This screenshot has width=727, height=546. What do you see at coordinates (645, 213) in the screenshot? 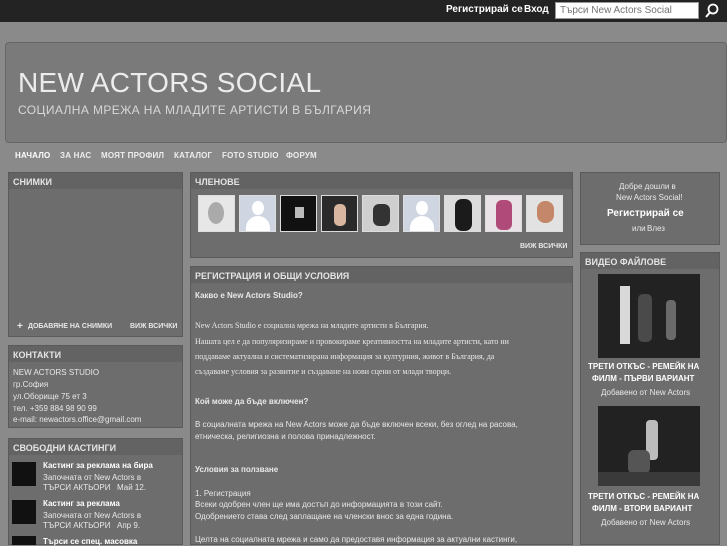
I see `welcome-register-link: Регистрирай се` at bounding box center [645, 213].